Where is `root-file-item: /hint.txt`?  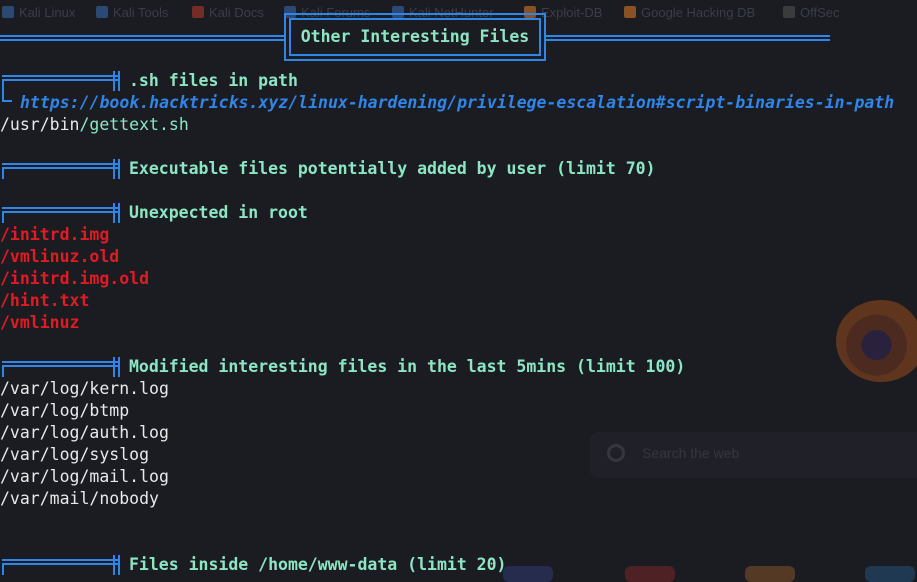
root-file-item: /hint.txt is located at coordinates (45, 300).